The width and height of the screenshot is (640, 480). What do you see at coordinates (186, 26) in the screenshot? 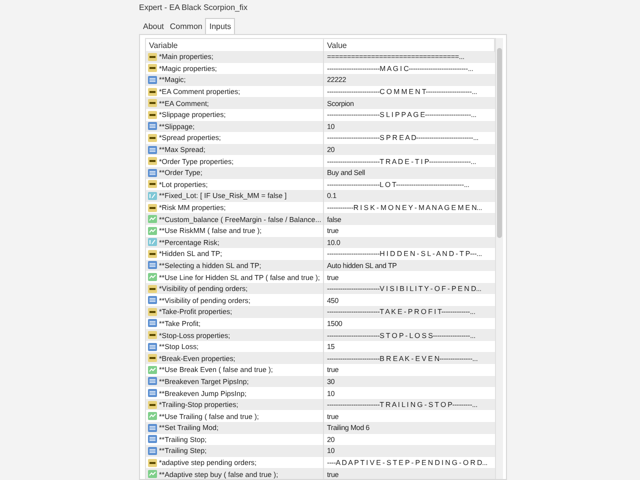
I see `tab: Common` at bounding box center [186, 26].